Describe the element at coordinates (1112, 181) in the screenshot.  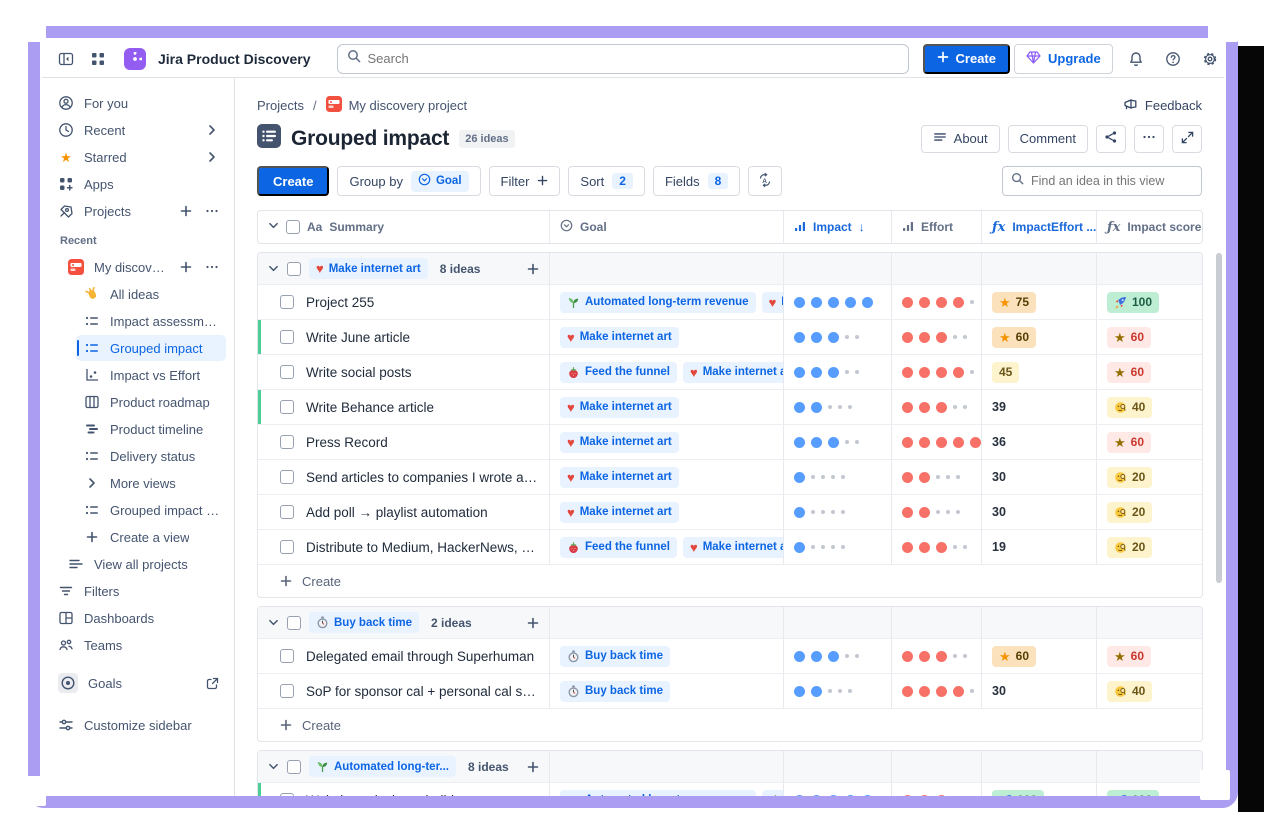
I see `find-idea-input` at that location.